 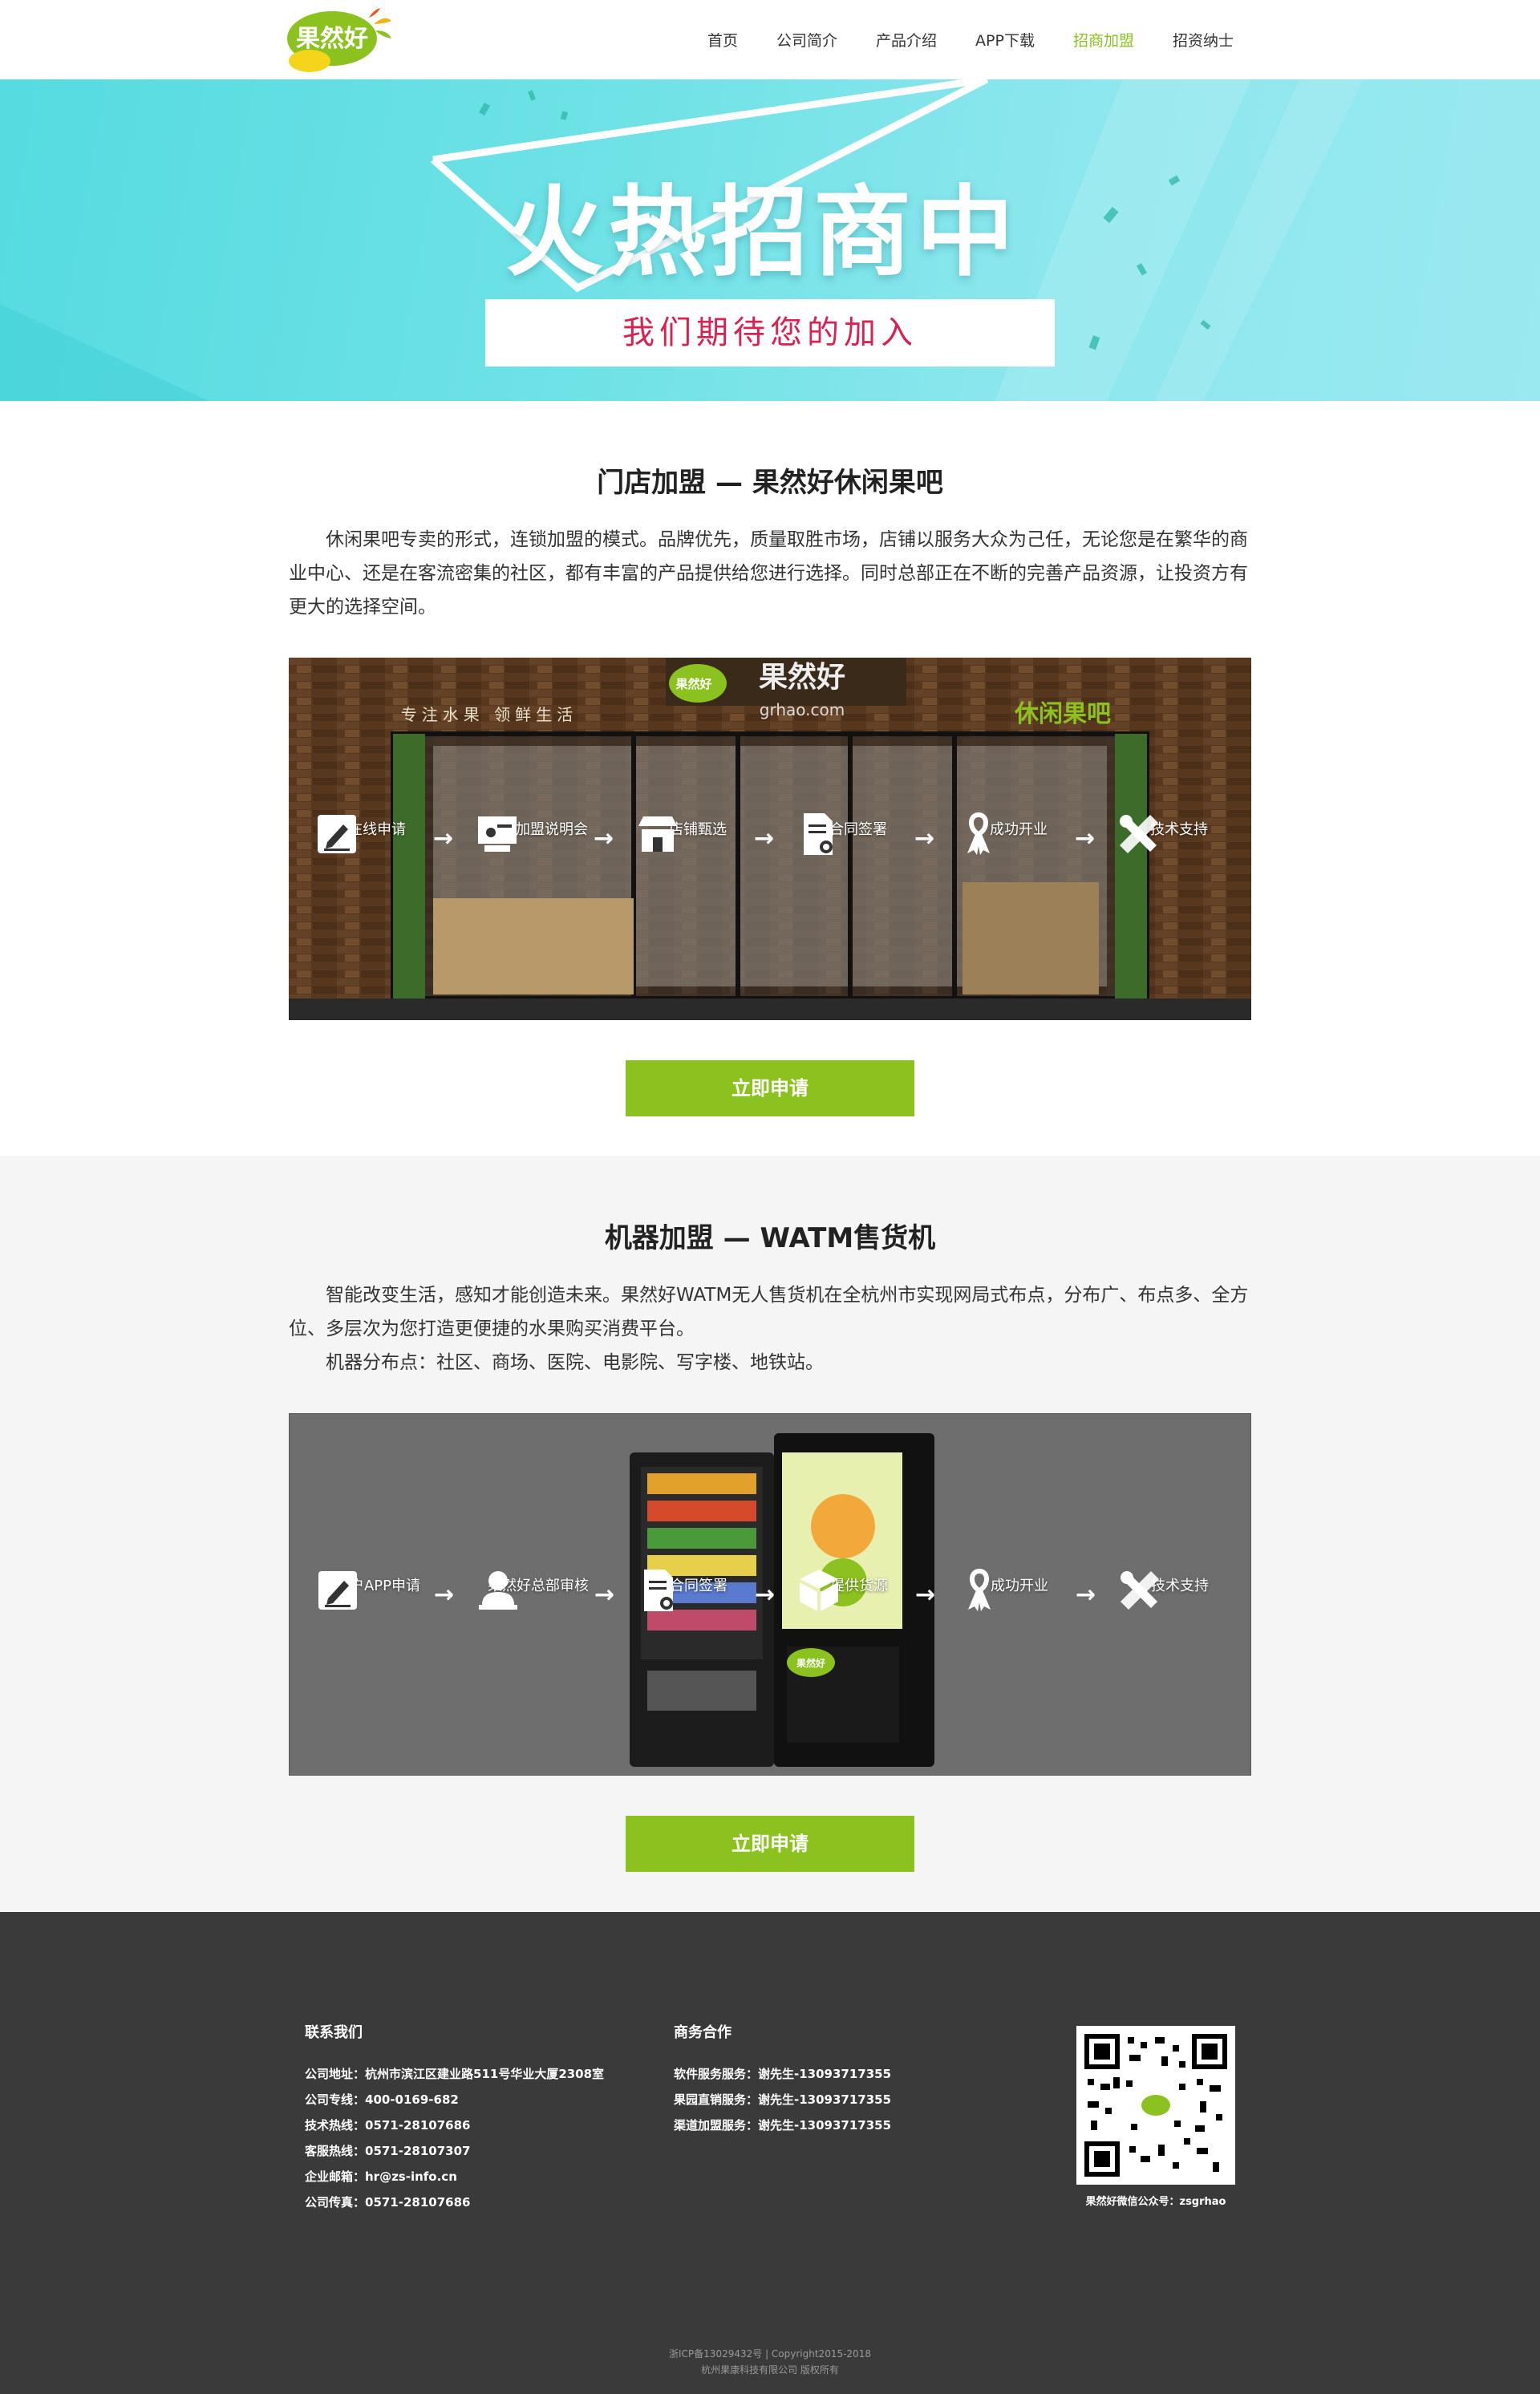 What do you see at coordinates (378, 1588) in the screenshot?
I see `step-app-apply: 商户APP申请` at bounding box center [378, 1588].